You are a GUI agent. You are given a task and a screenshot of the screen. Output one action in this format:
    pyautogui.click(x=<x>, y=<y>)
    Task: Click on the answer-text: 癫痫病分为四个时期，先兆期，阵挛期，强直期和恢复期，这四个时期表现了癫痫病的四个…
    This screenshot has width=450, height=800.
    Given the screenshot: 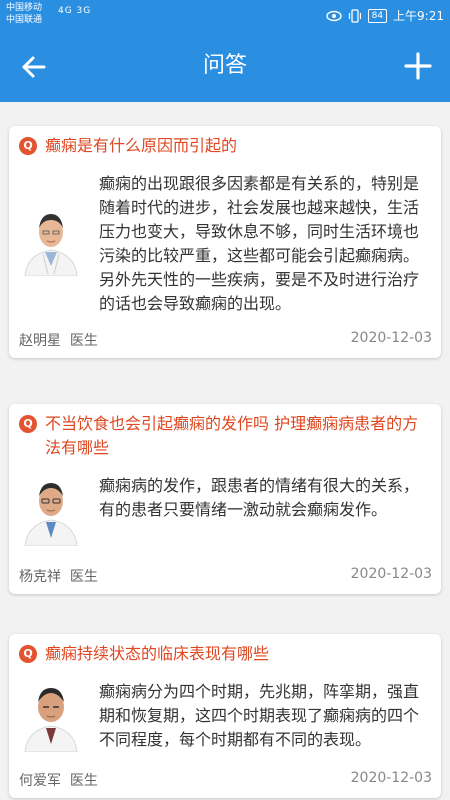 What is the action you would take?
    pyautogui.click(x=259, y=715)
    